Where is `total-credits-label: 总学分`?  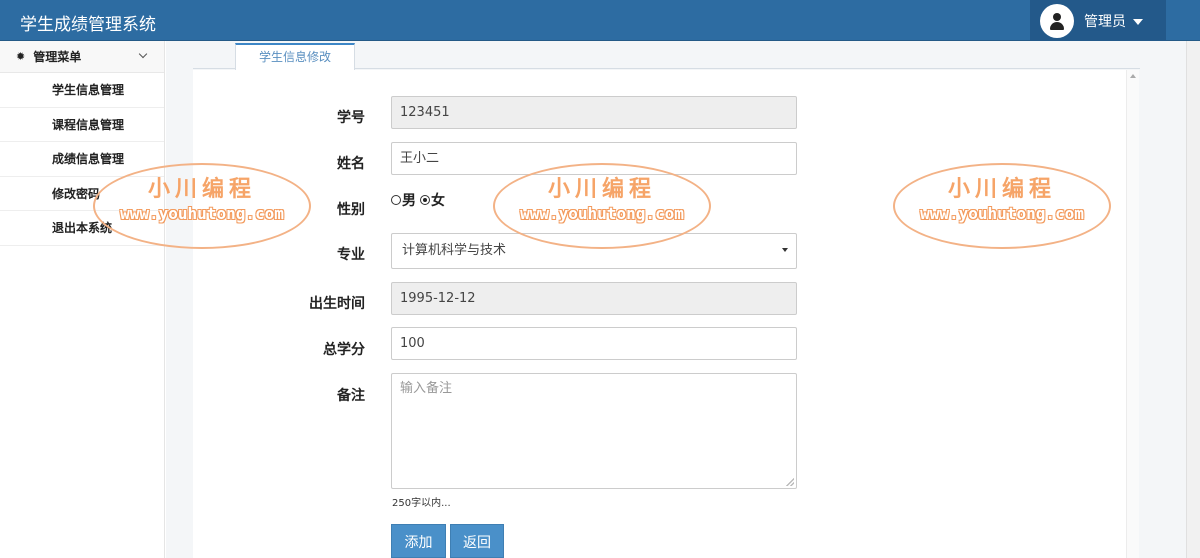
total-credits-label: 总学分 is located at coordinates (344, 350).